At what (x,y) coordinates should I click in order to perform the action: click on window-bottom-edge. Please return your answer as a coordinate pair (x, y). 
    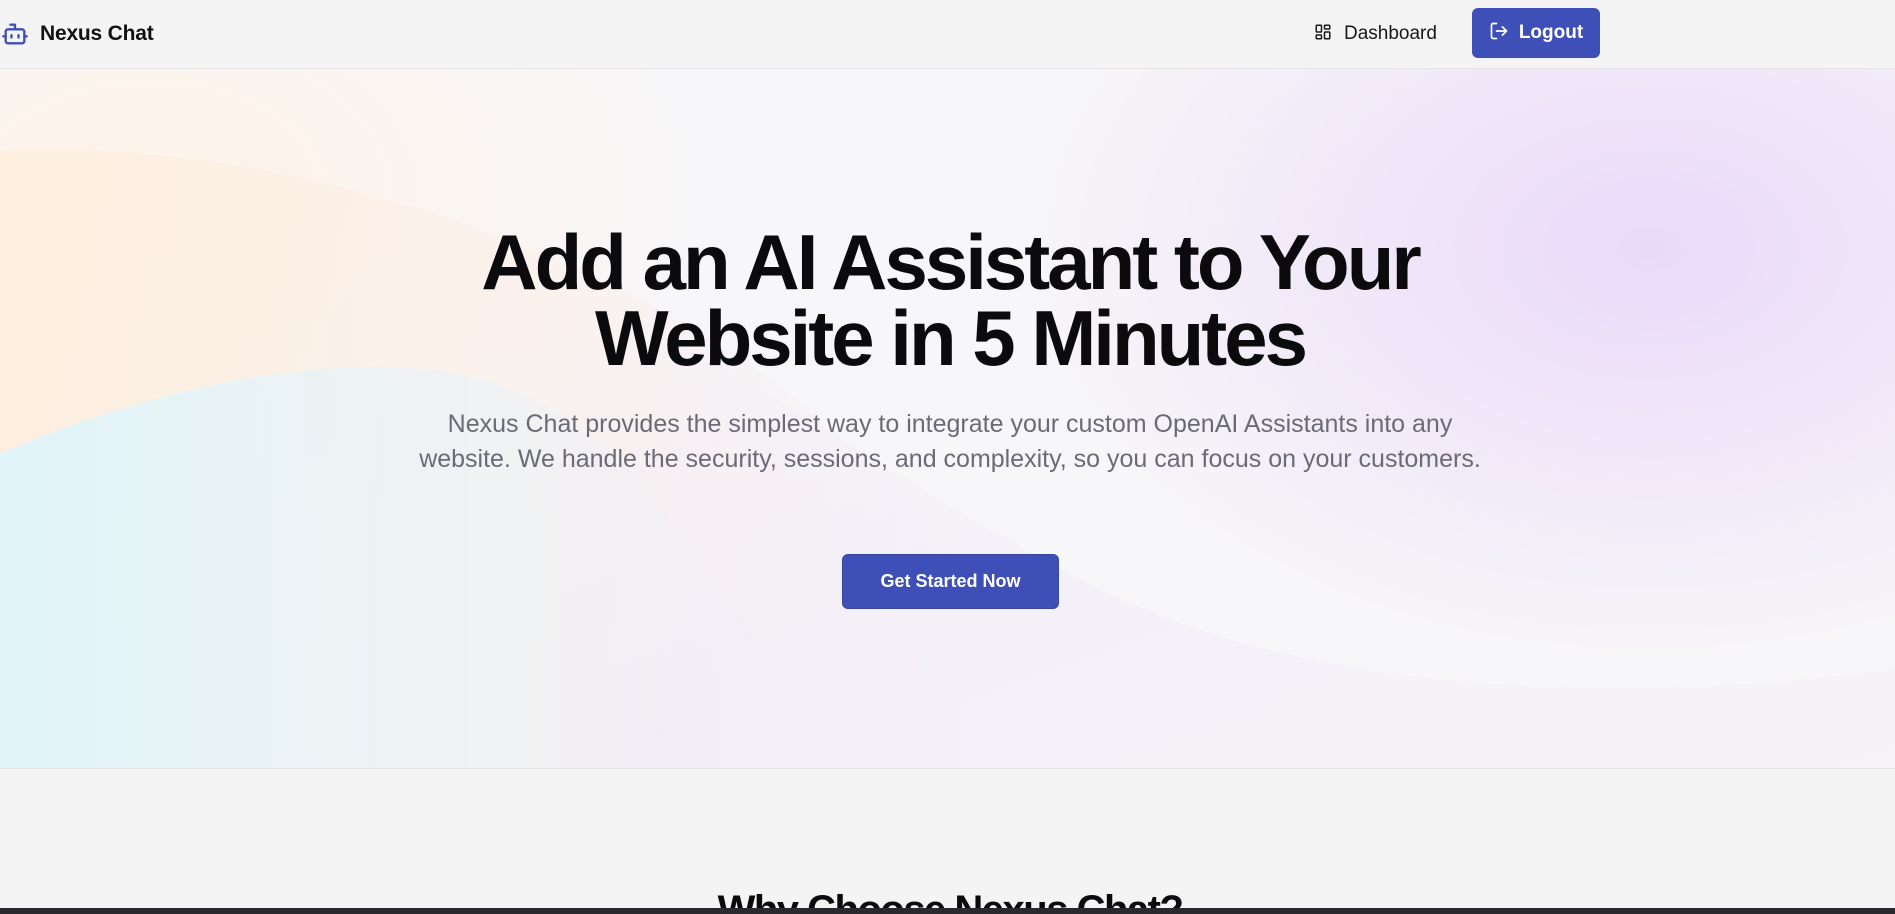
    Looking at the image, I should click on (947, 911).